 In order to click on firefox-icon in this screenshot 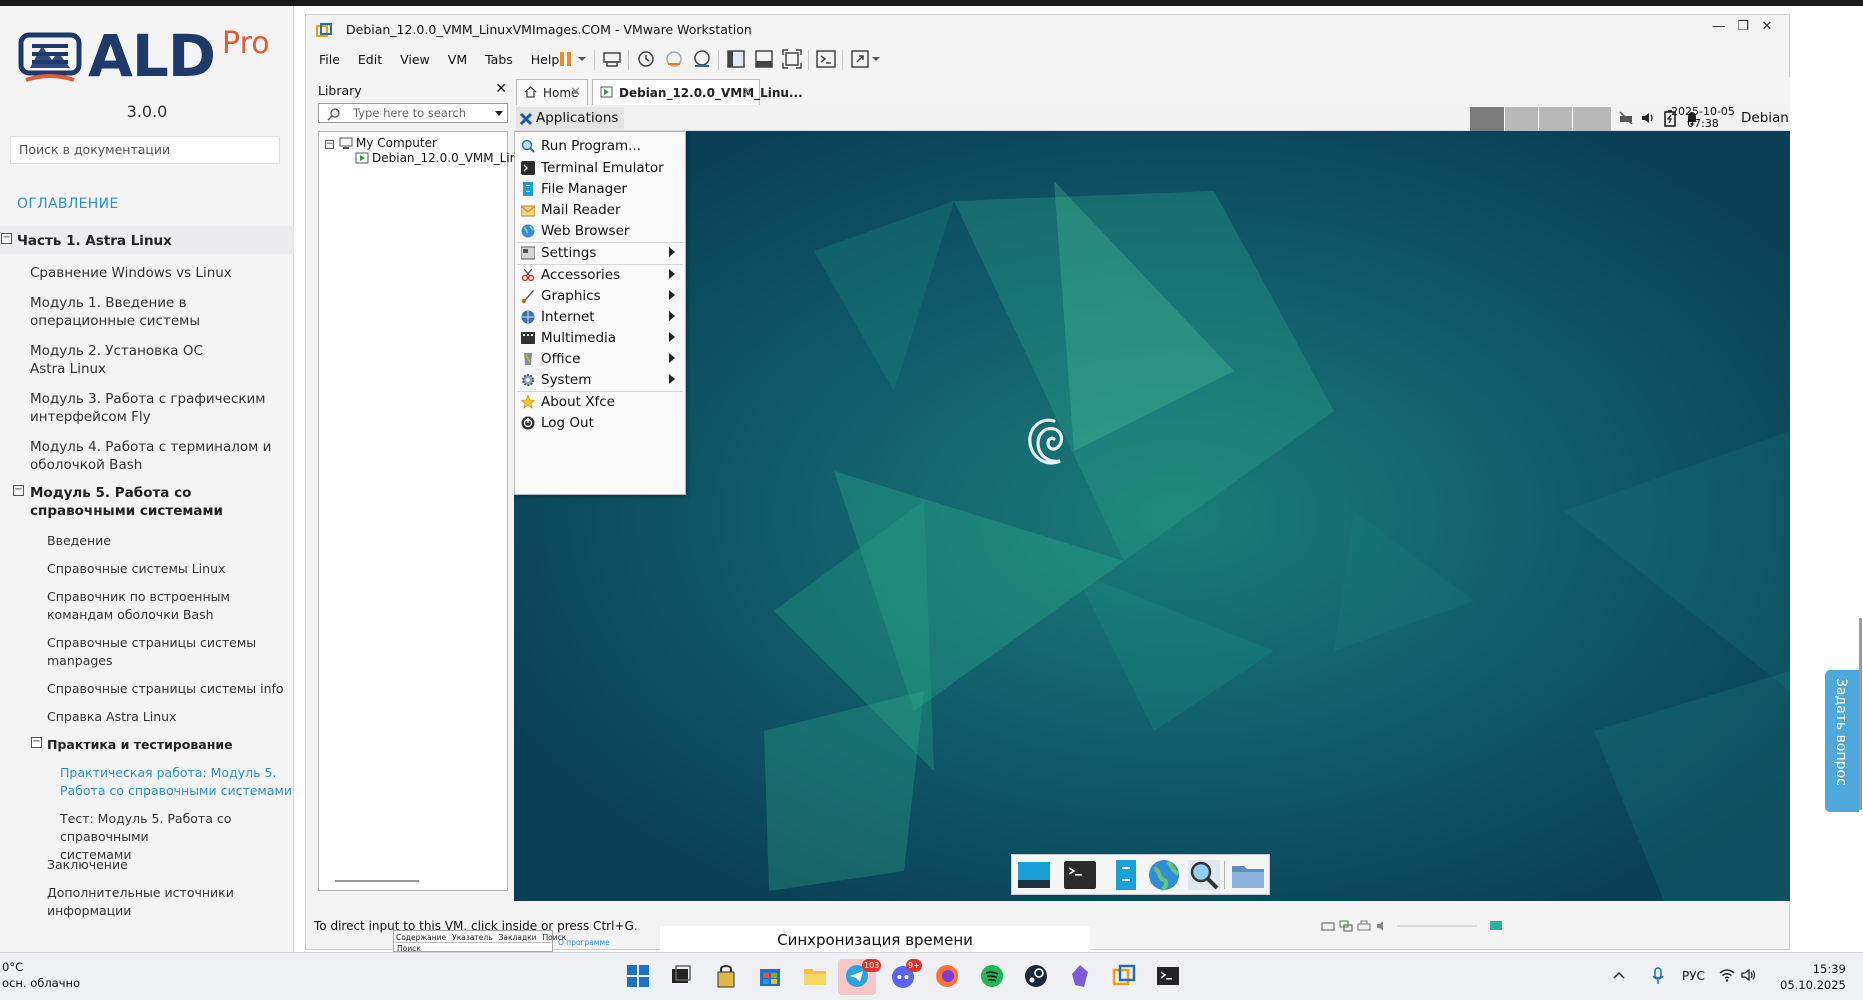, I will do `click(947, 976)`.